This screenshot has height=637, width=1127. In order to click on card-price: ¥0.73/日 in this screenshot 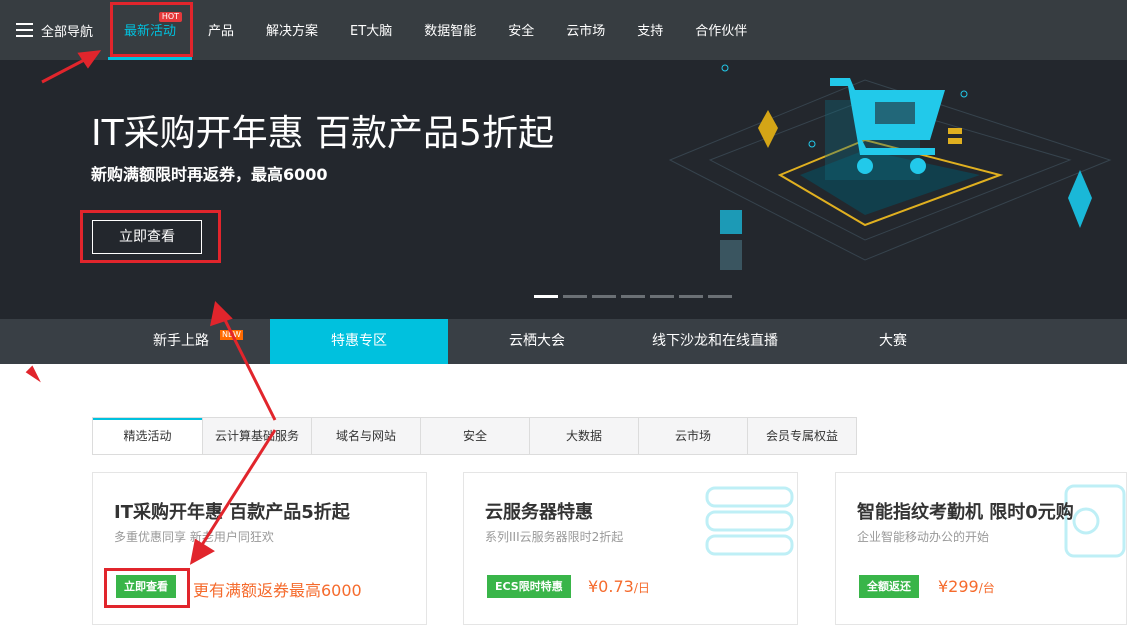, I will do `click(619, 586)`.